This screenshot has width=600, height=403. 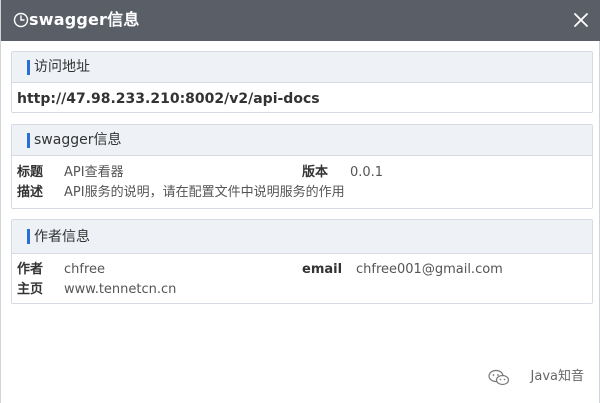 I want to click on watermark-text: Java知音, so click(x=557, y=376).